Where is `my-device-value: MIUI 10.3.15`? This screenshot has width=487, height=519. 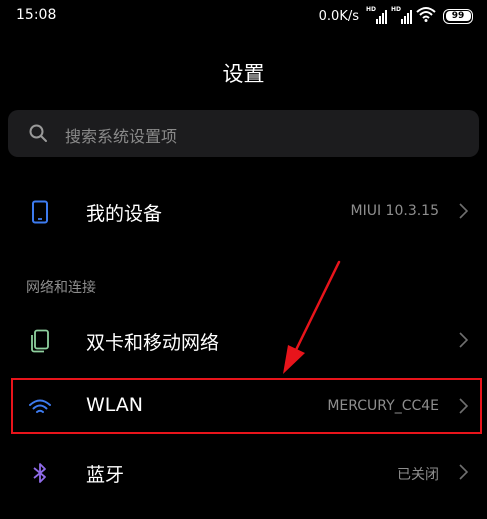 my-device-value: MIUI 10.3.15 is located at coordinates (394, 211).